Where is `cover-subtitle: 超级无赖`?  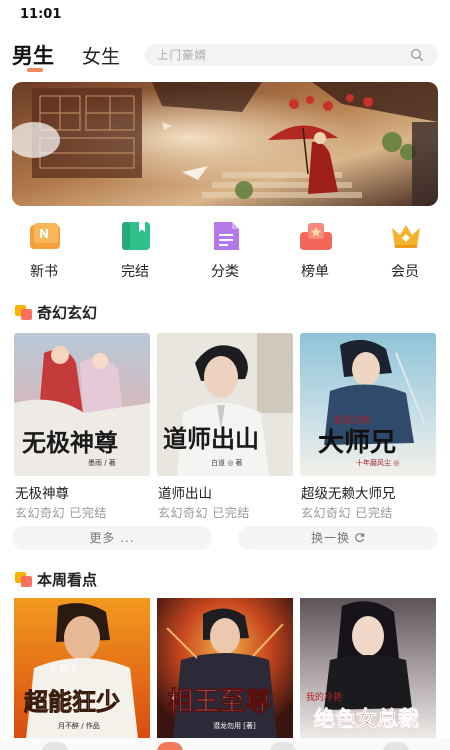 cover-subtitle: 超级无赖 is located at coordinates (352, 420).